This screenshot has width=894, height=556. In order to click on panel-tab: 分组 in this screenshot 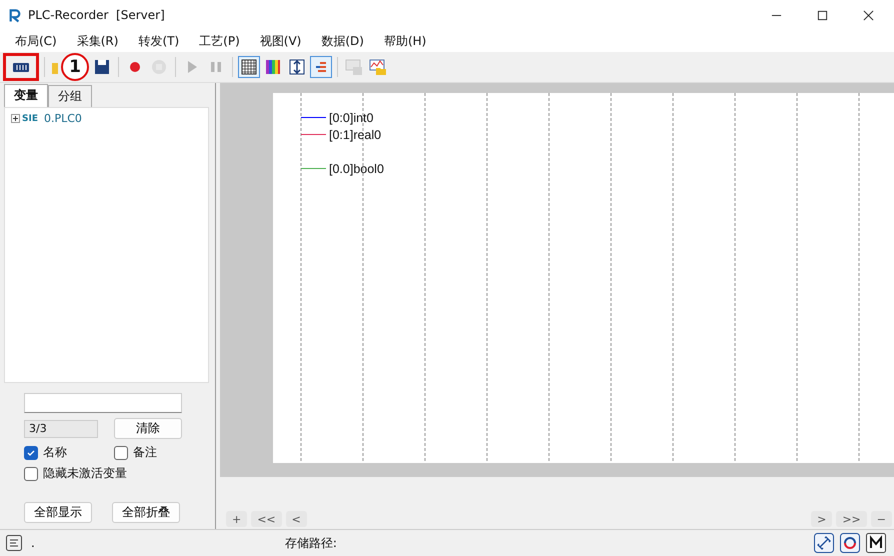, I will do `click(70, 96)`.